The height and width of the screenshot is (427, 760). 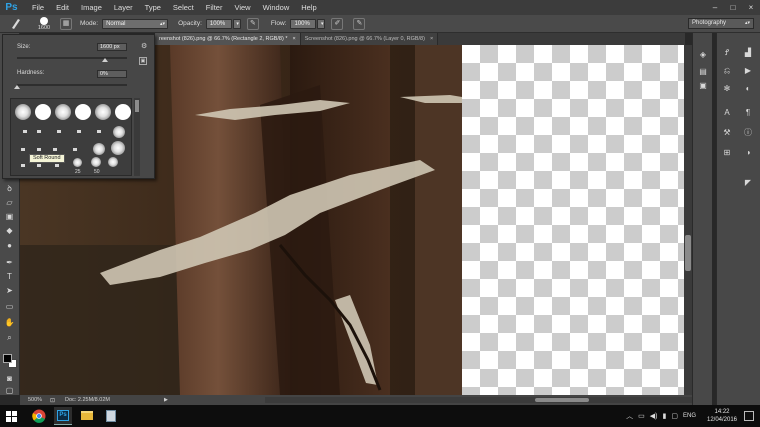 I want to click on hand-icon: ✋, so click(x=9, y=322).